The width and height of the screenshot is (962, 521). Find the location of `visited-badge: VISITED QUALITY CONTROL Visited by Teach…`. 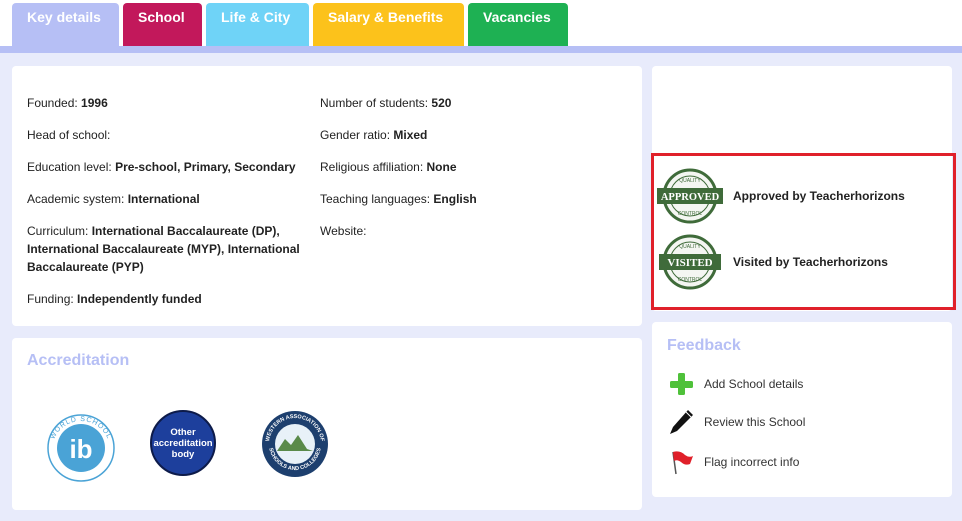

visited-badge: VISITED QUALITY CONTROL Visited by Teach… is located at coordinates (772, 262).